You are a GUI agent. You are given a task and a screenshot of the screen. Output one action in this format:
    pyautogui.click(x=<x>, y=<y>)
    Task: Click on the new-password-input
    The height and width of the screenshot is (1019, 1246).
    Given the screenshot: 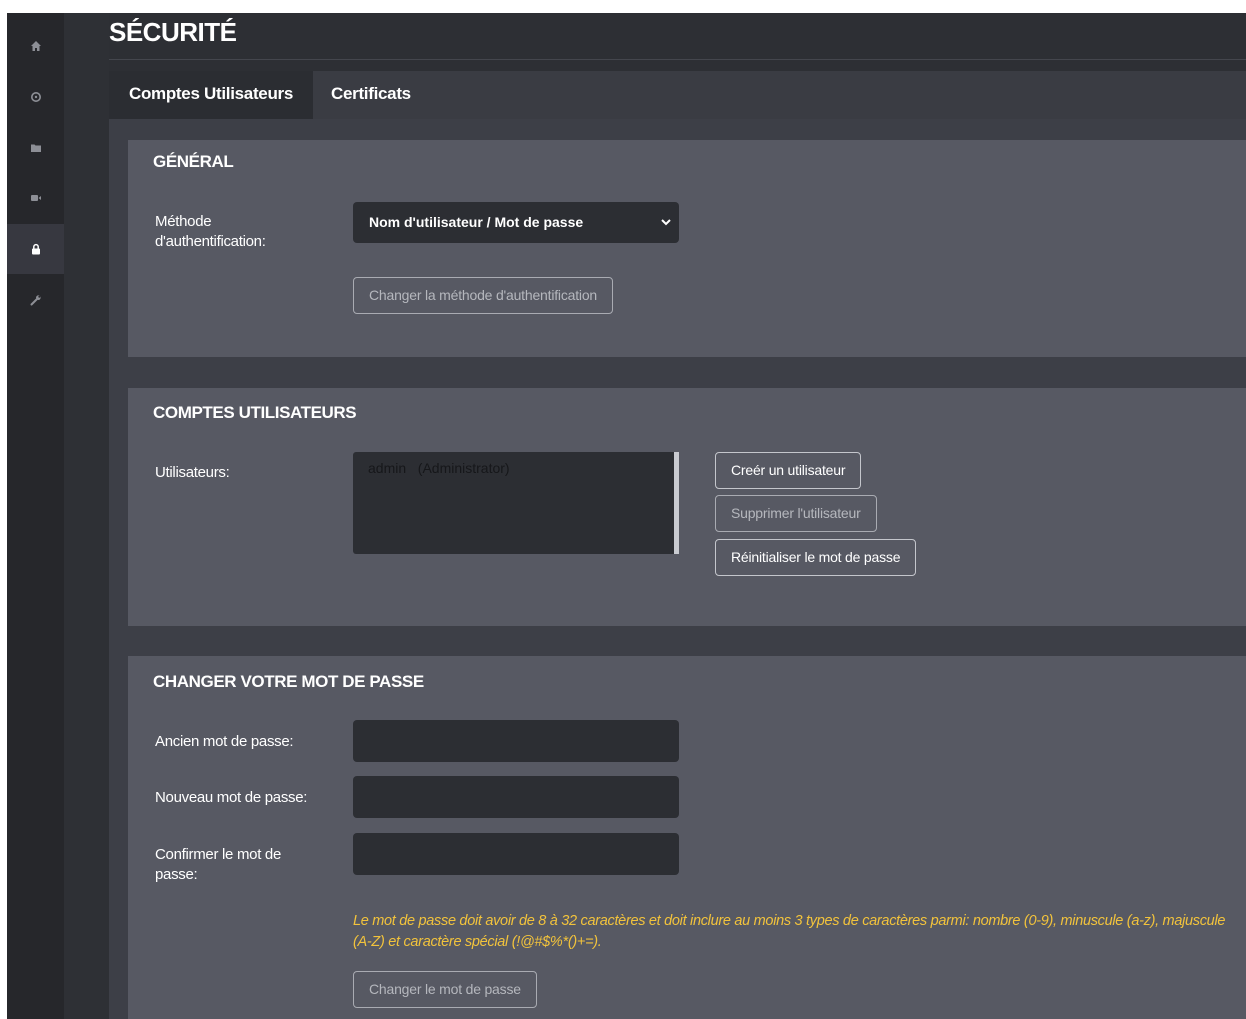 What is the action you would take?
    pyautogui.click(x=516, y=797)
    